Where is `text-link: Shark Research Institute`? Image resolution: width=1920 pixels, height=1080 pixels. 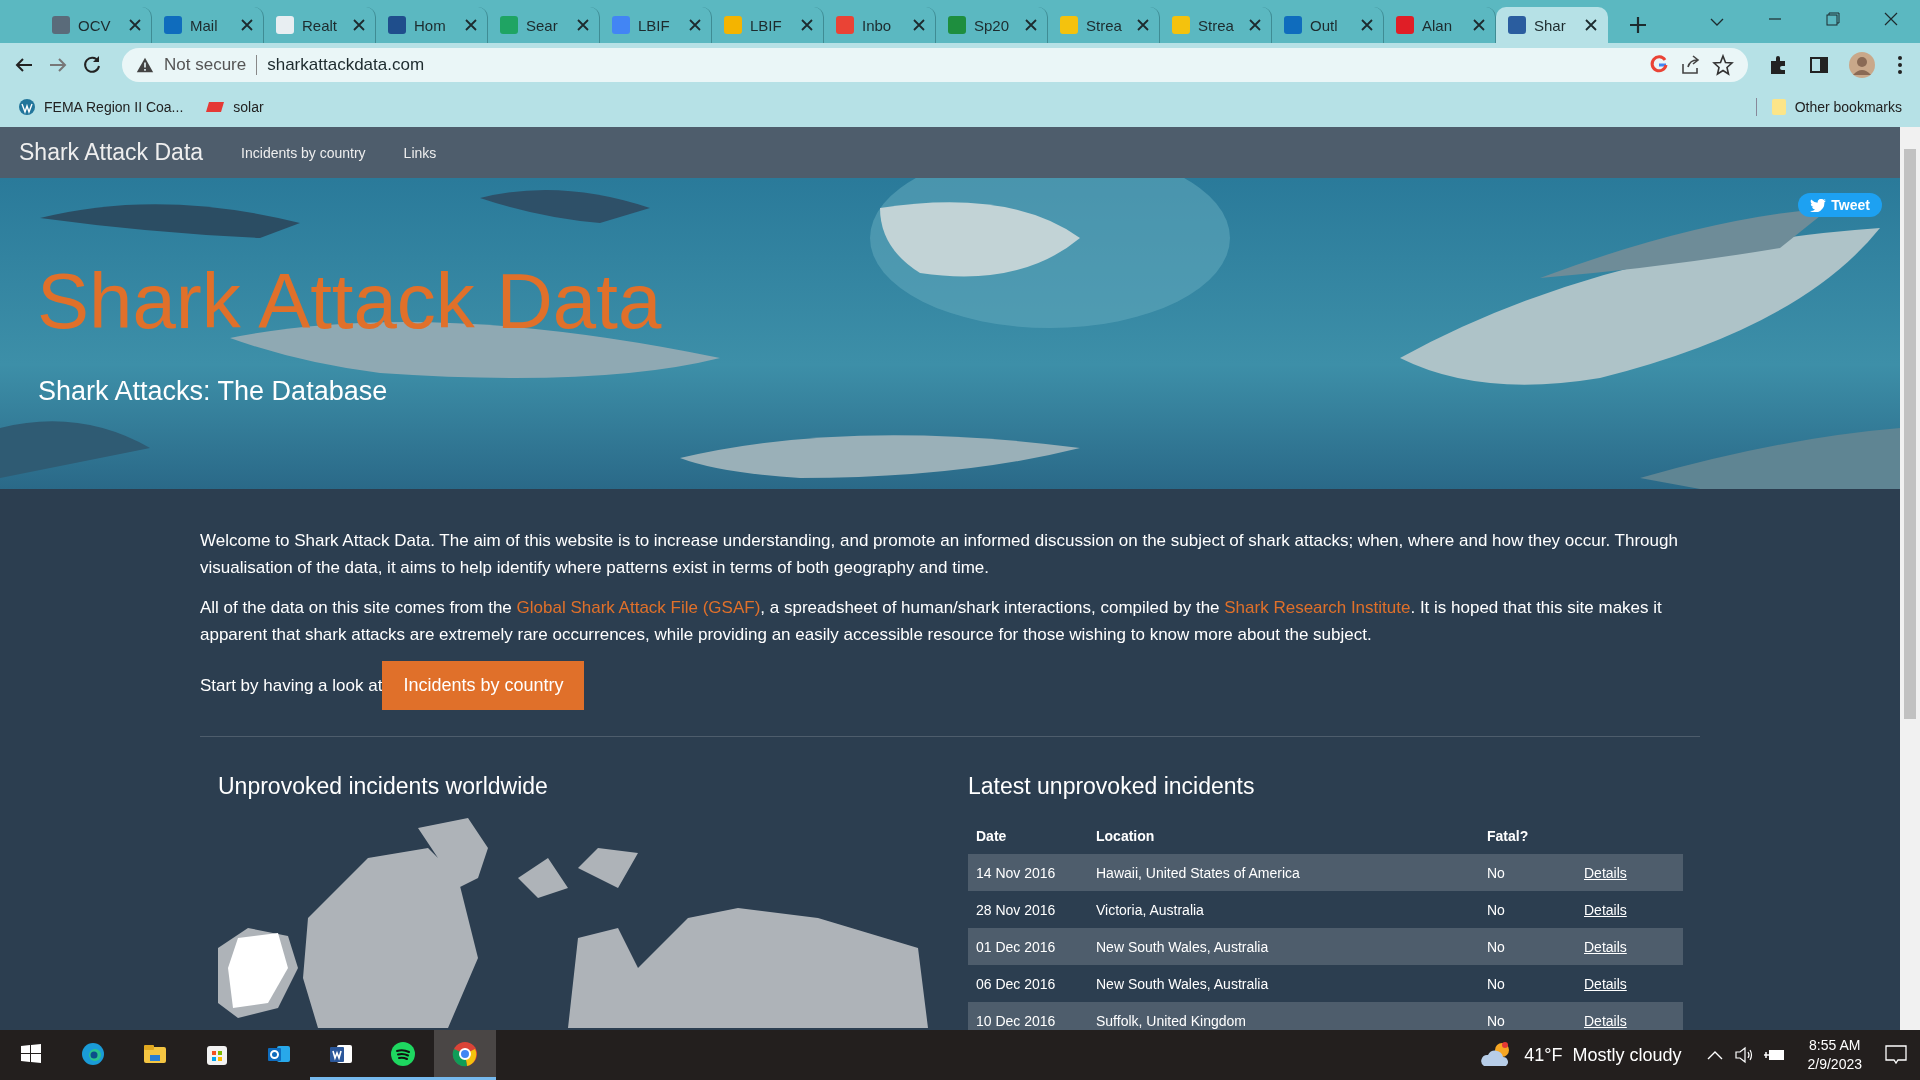 text-link: Shark Research Institute is located at coordinates (1317, 607).